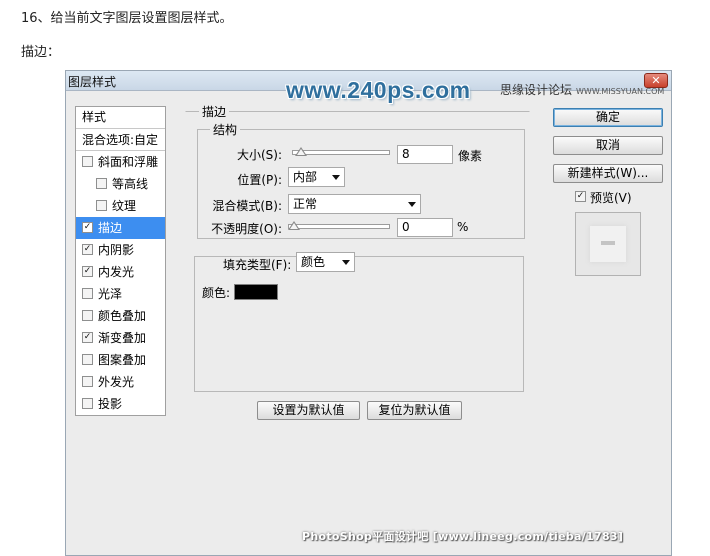 Image resolution: width=710 pixels, height=556 pixels. I want to click on watermark-site: 思缘设计论坛 WWW.MISSYUAN.COM, so click(582, 89).